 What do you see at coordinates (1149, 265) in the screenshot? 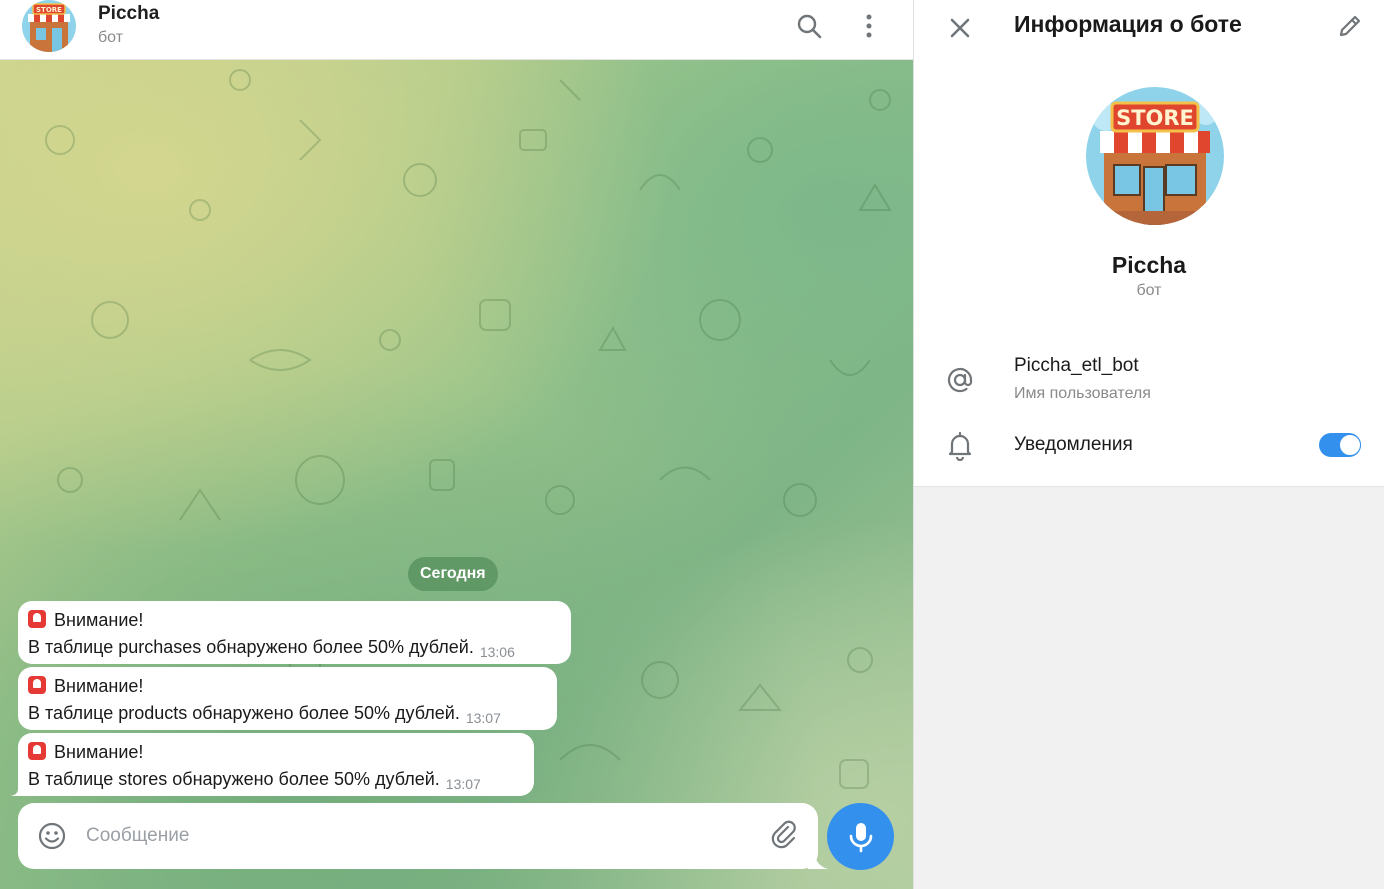
I see `bot-name: Piccha` at bounding box center [1149, 265].